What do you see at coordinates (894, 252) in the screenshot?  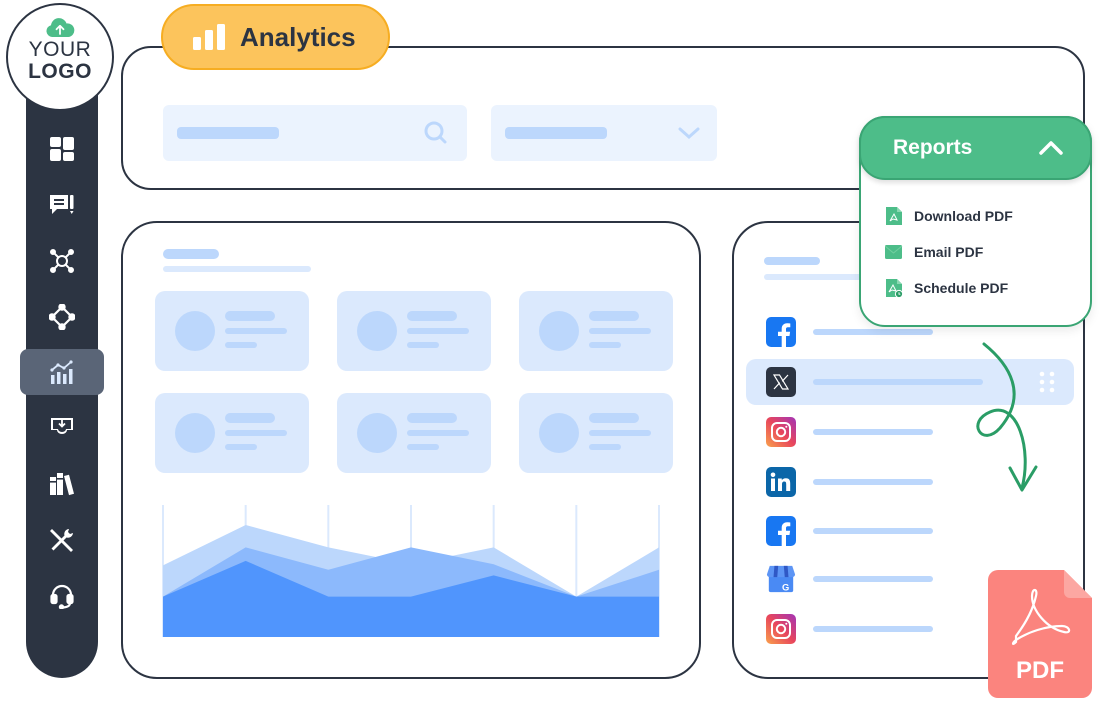 I see `email-icon` at bounding box center [894, 252].